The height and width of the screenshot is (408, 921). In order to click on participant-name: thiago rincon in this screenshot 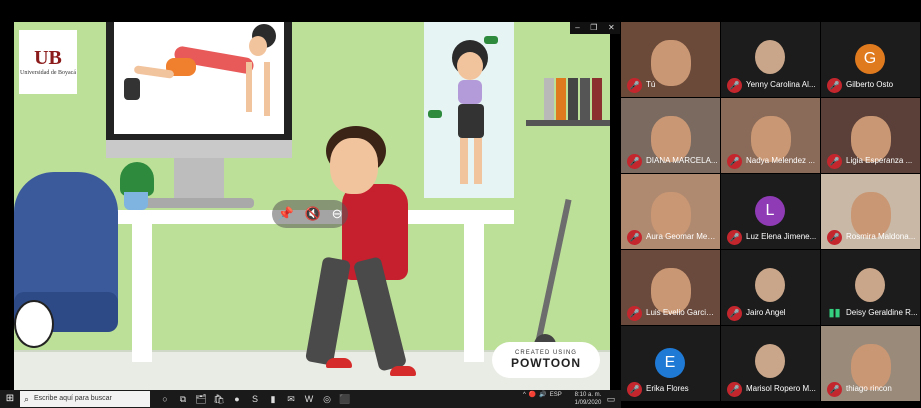, I will do `click(869, 388)`.